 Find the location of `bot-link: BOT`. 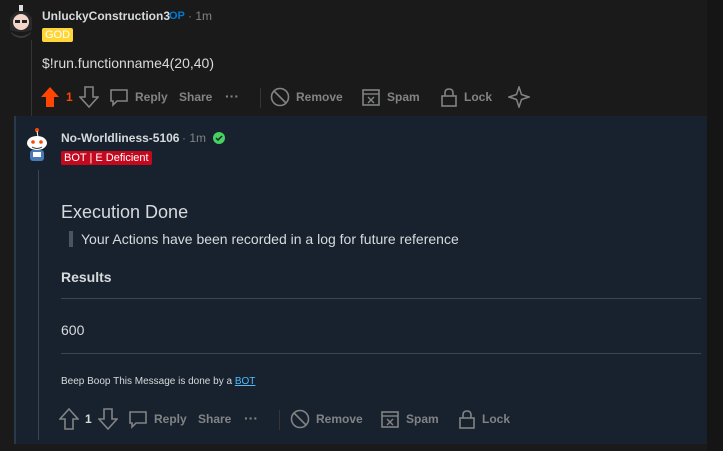

bot-link: BOT is located at coordinates (245, 381).